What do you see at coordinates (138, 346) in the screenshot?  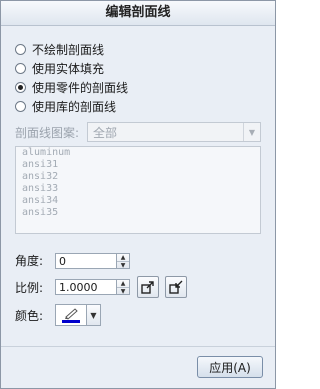 I see `divider` at bounding box center [138, 346].